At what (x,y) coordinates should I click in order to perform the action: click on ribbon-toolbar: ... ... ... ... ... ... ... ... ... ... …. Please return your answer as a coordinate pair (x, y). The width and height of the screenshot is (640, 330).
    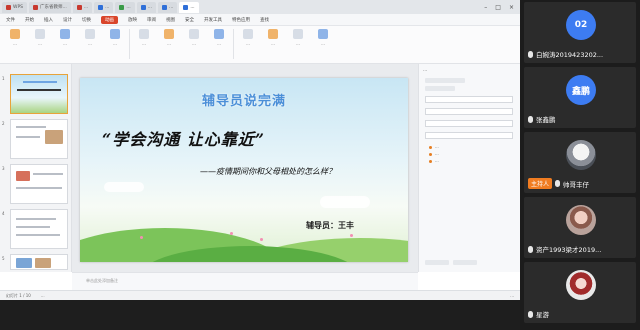
    Looking at the image, I should click on (260, 45).